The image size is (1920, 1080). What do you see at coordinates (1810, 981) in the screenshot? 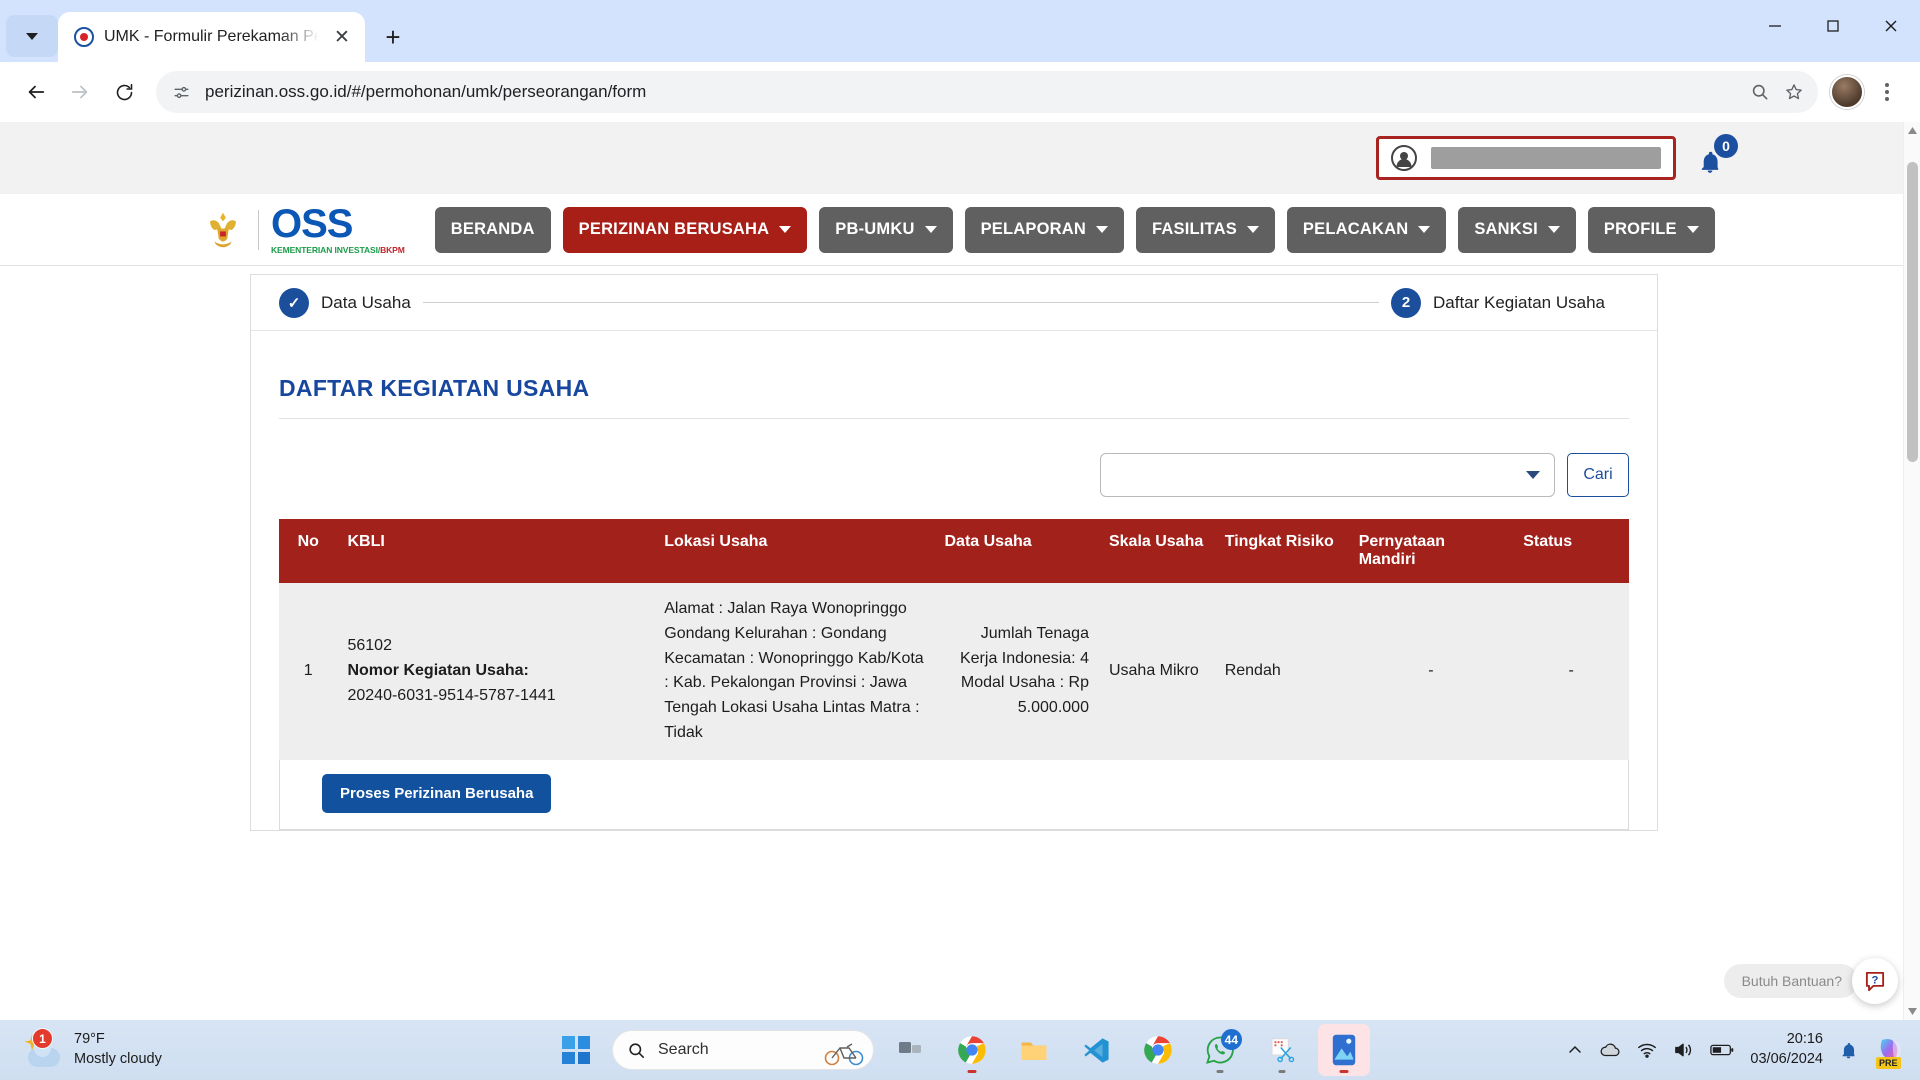
I see `help-widget: Butuh Bantuan? ?` at bounding box center [1810, 981].